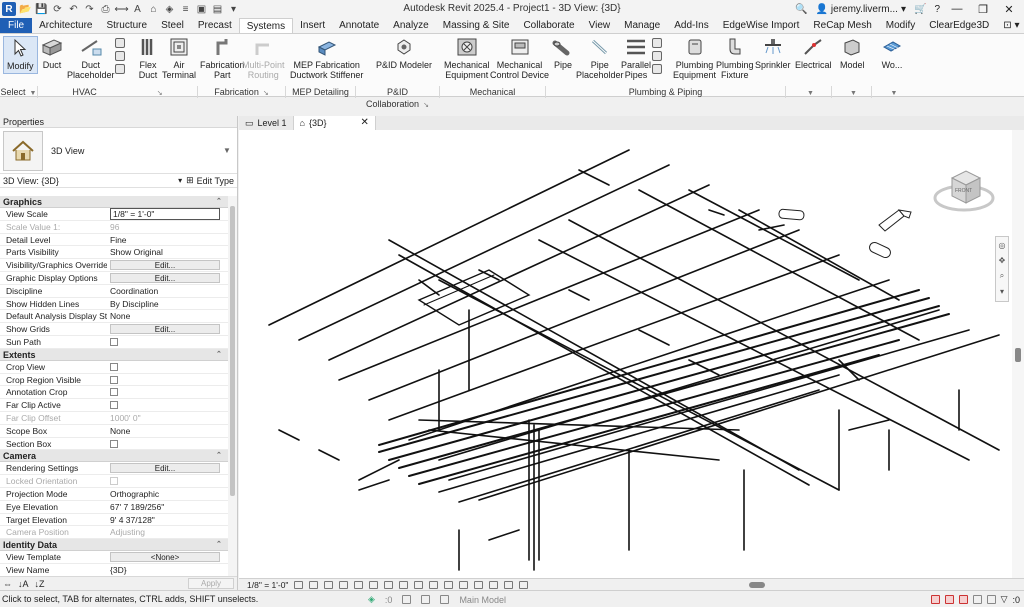  Describe the element at coordinates (312, 25) in the screenshot. I see `tab-insert: Insert` at that location.